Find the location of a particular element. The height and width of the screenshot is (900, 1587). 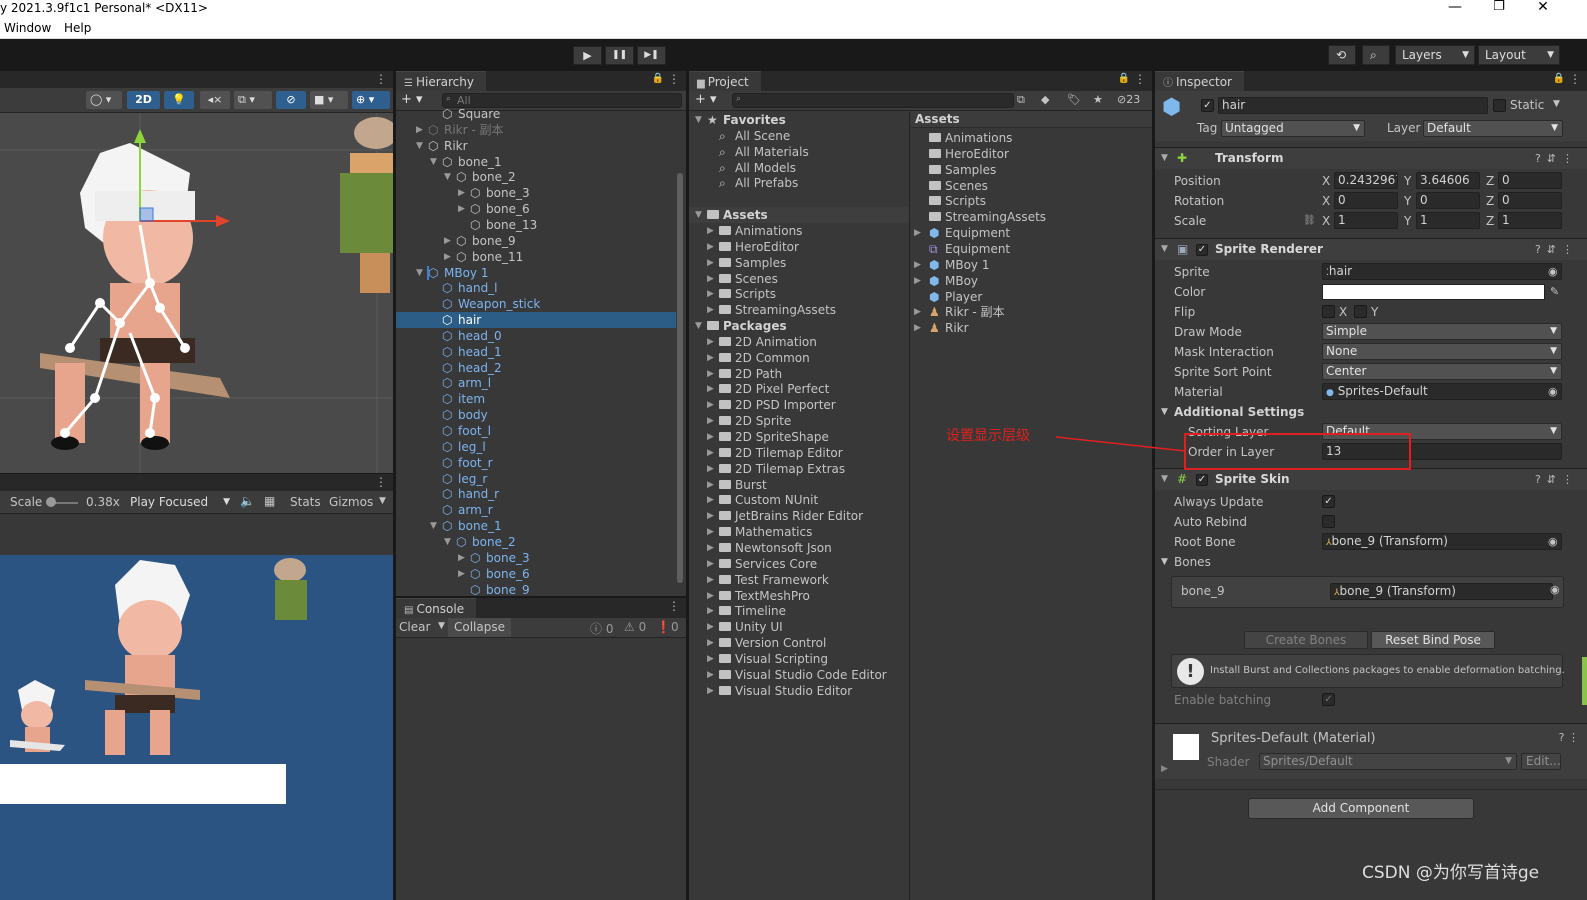

hierarchy-item: ⬡ body is located at coordinates (536, 415).